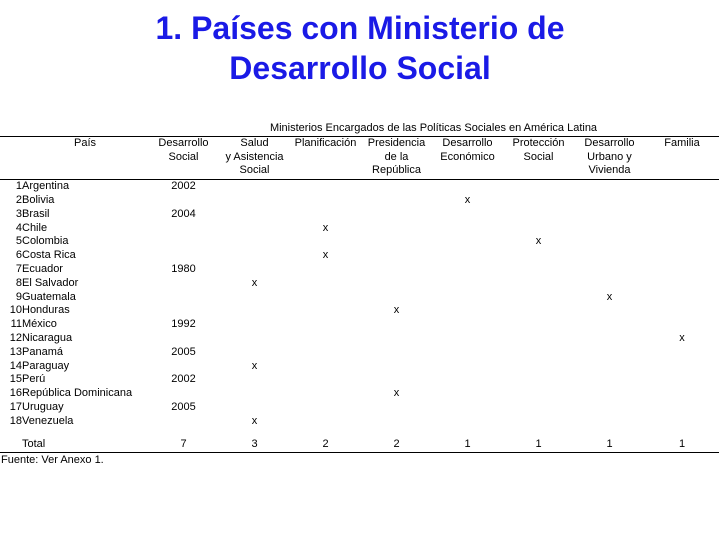 The width and height of the screenshot is (720, 540). What do you see at coordinates (396, 170) in the screenshot?
I see `column-header-presidencia-l3: República` at bounding box center [396, 170].